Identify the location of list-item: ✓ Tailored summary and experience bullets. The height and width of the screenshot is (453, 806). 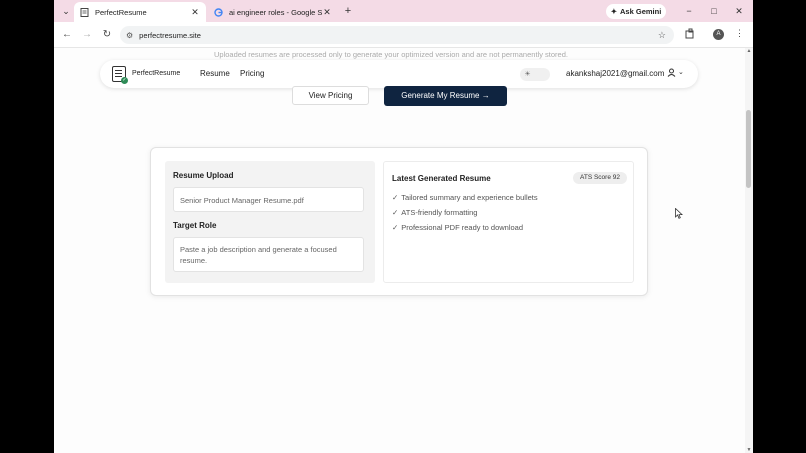
(465, 197).